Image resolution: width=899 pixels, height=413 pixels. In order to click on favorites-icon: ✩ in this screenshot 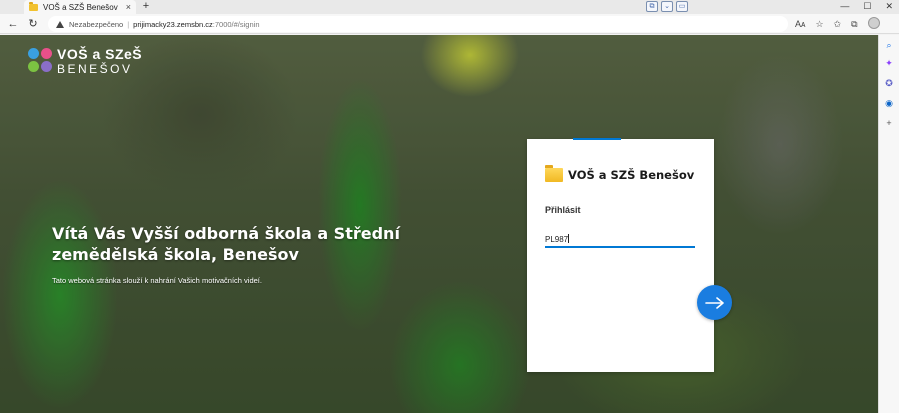, I will do `click(838, 24)`.